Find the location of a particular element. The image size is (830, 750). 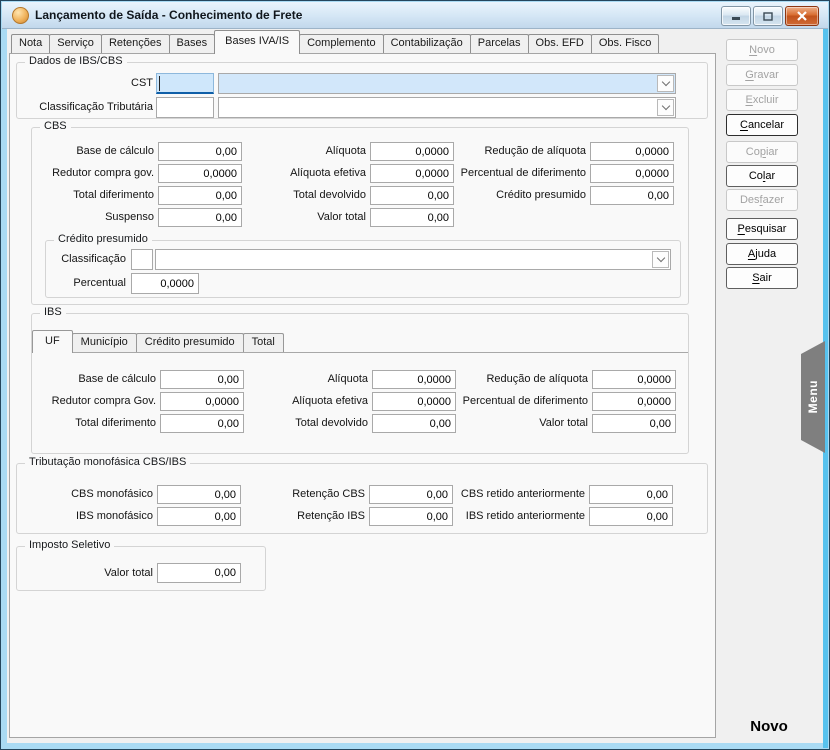

ibs-tab-total: Total is located at coordinates (263, 342).